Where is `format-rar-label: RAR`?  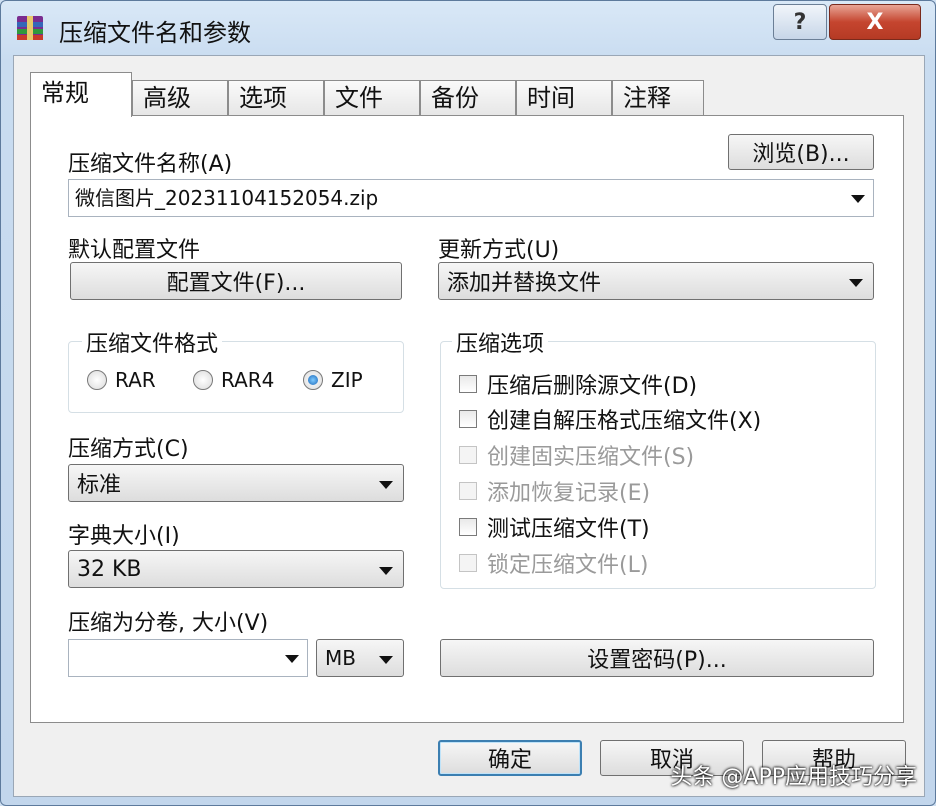 format-rar-label: RAR is located at coordinates (135, 380).